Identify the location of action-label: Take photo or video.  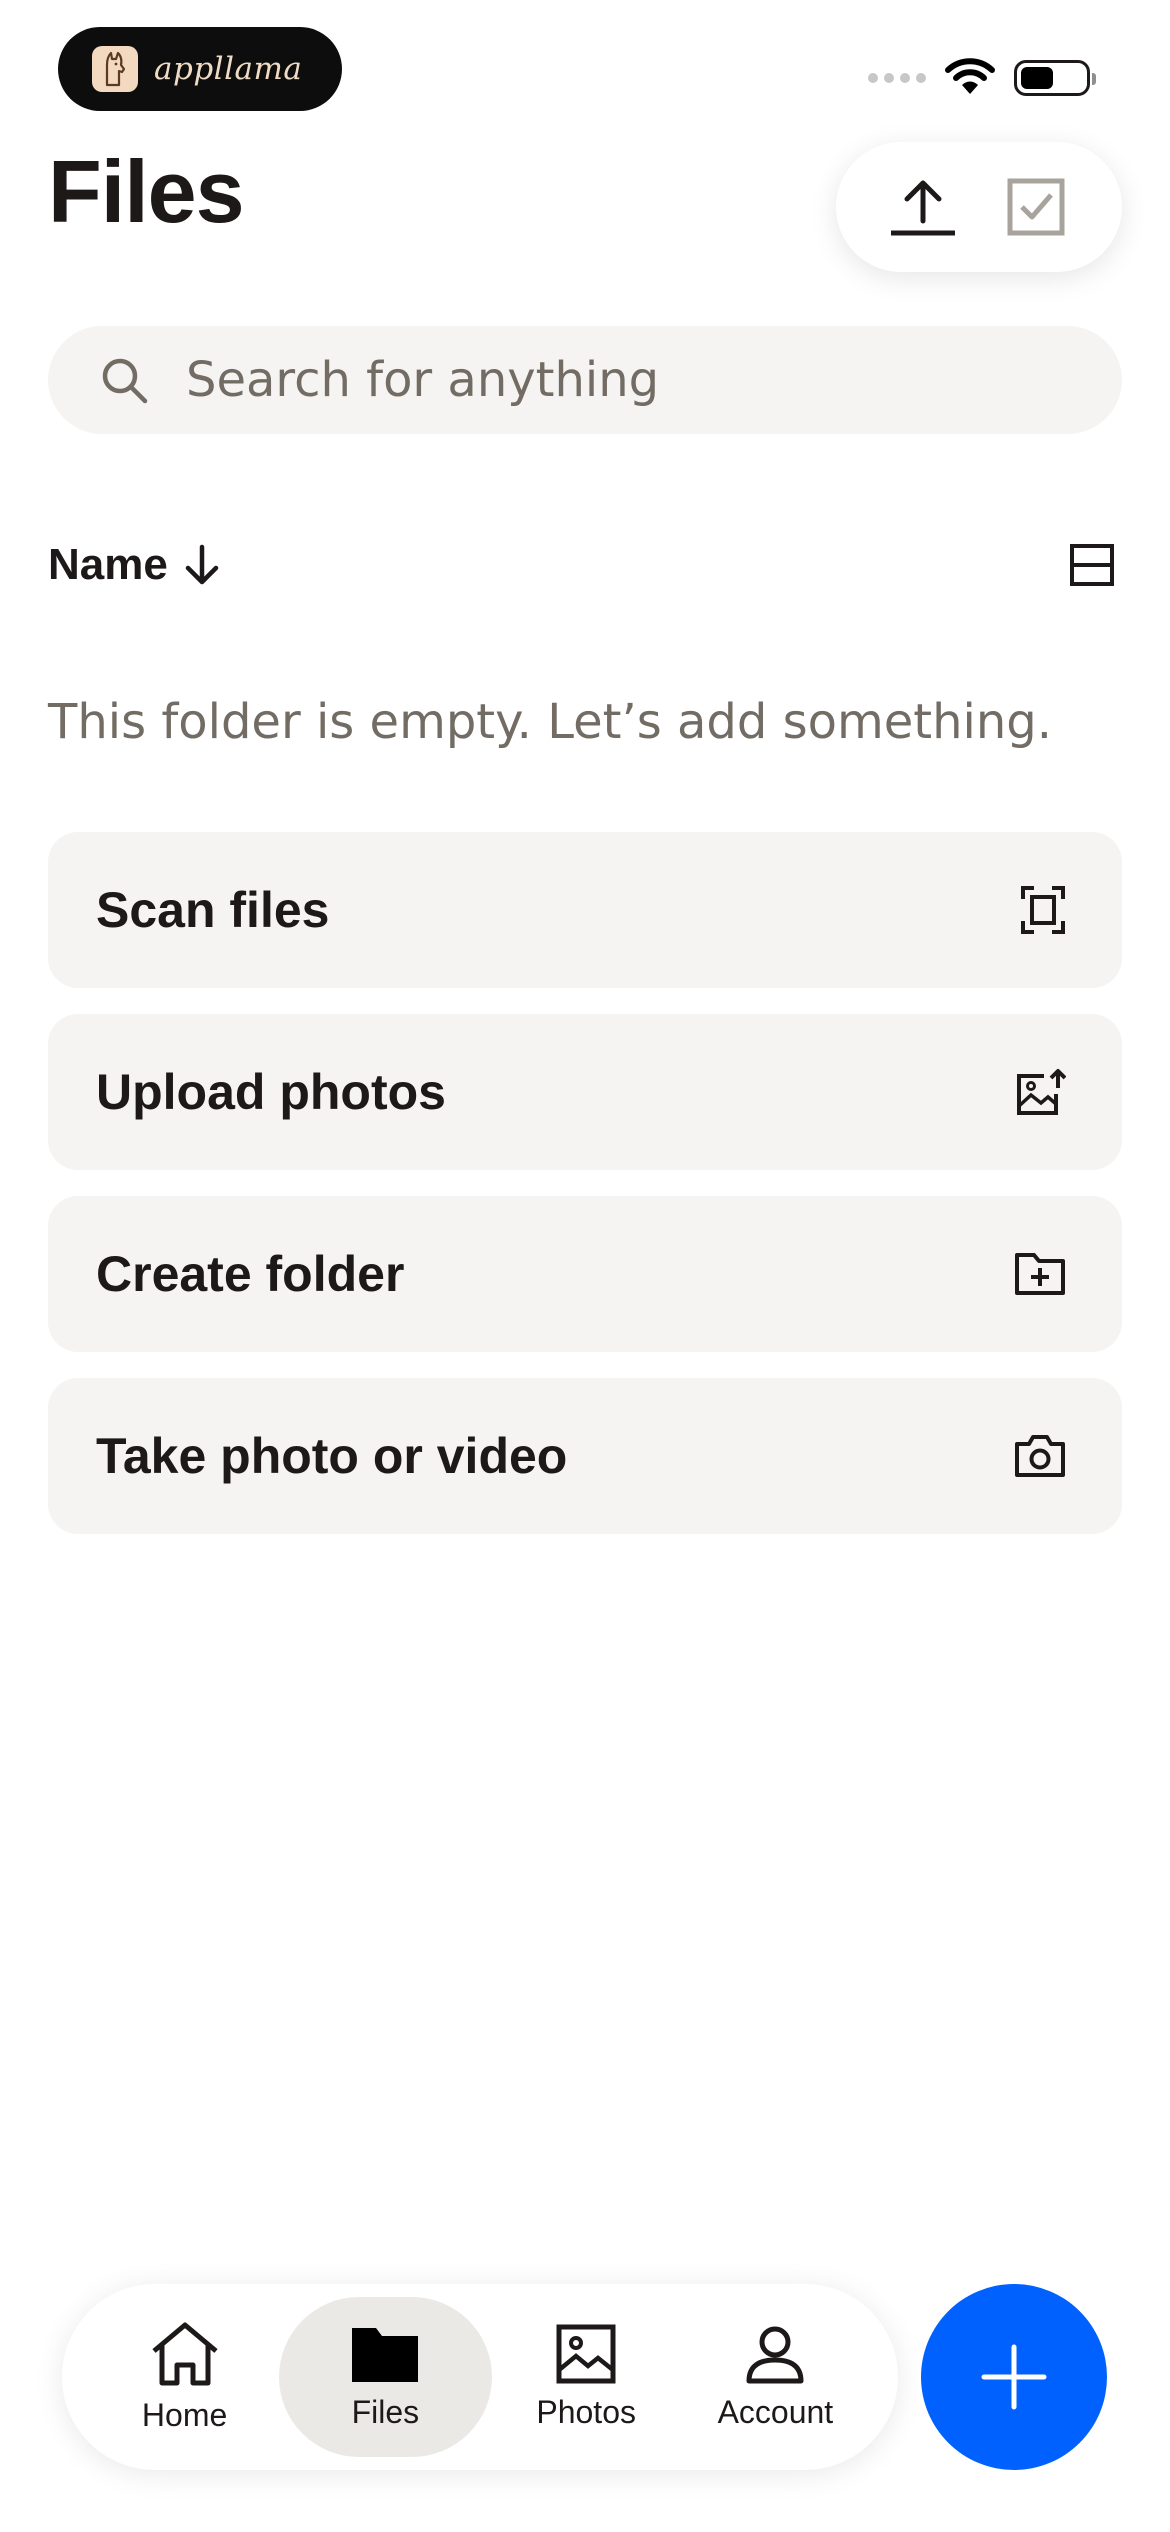
(332, 1456).